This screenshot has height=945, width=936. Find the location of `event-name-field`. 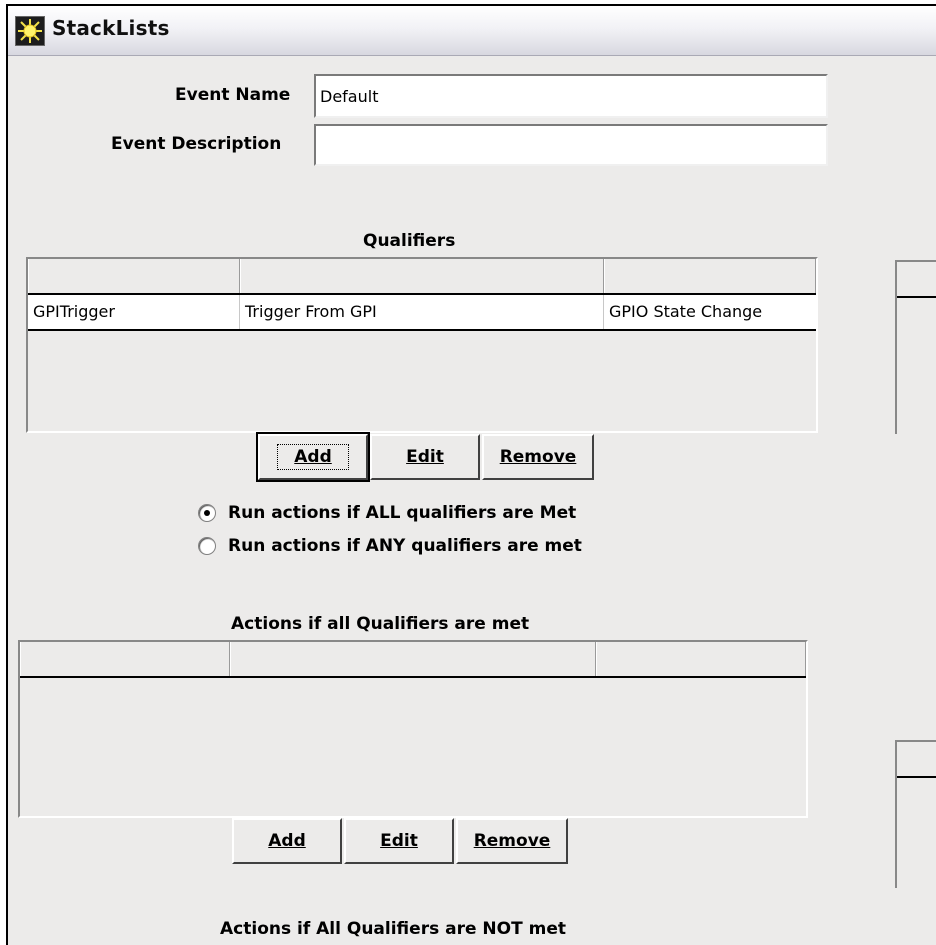

event-name-field is located at coordinates (571, 96).